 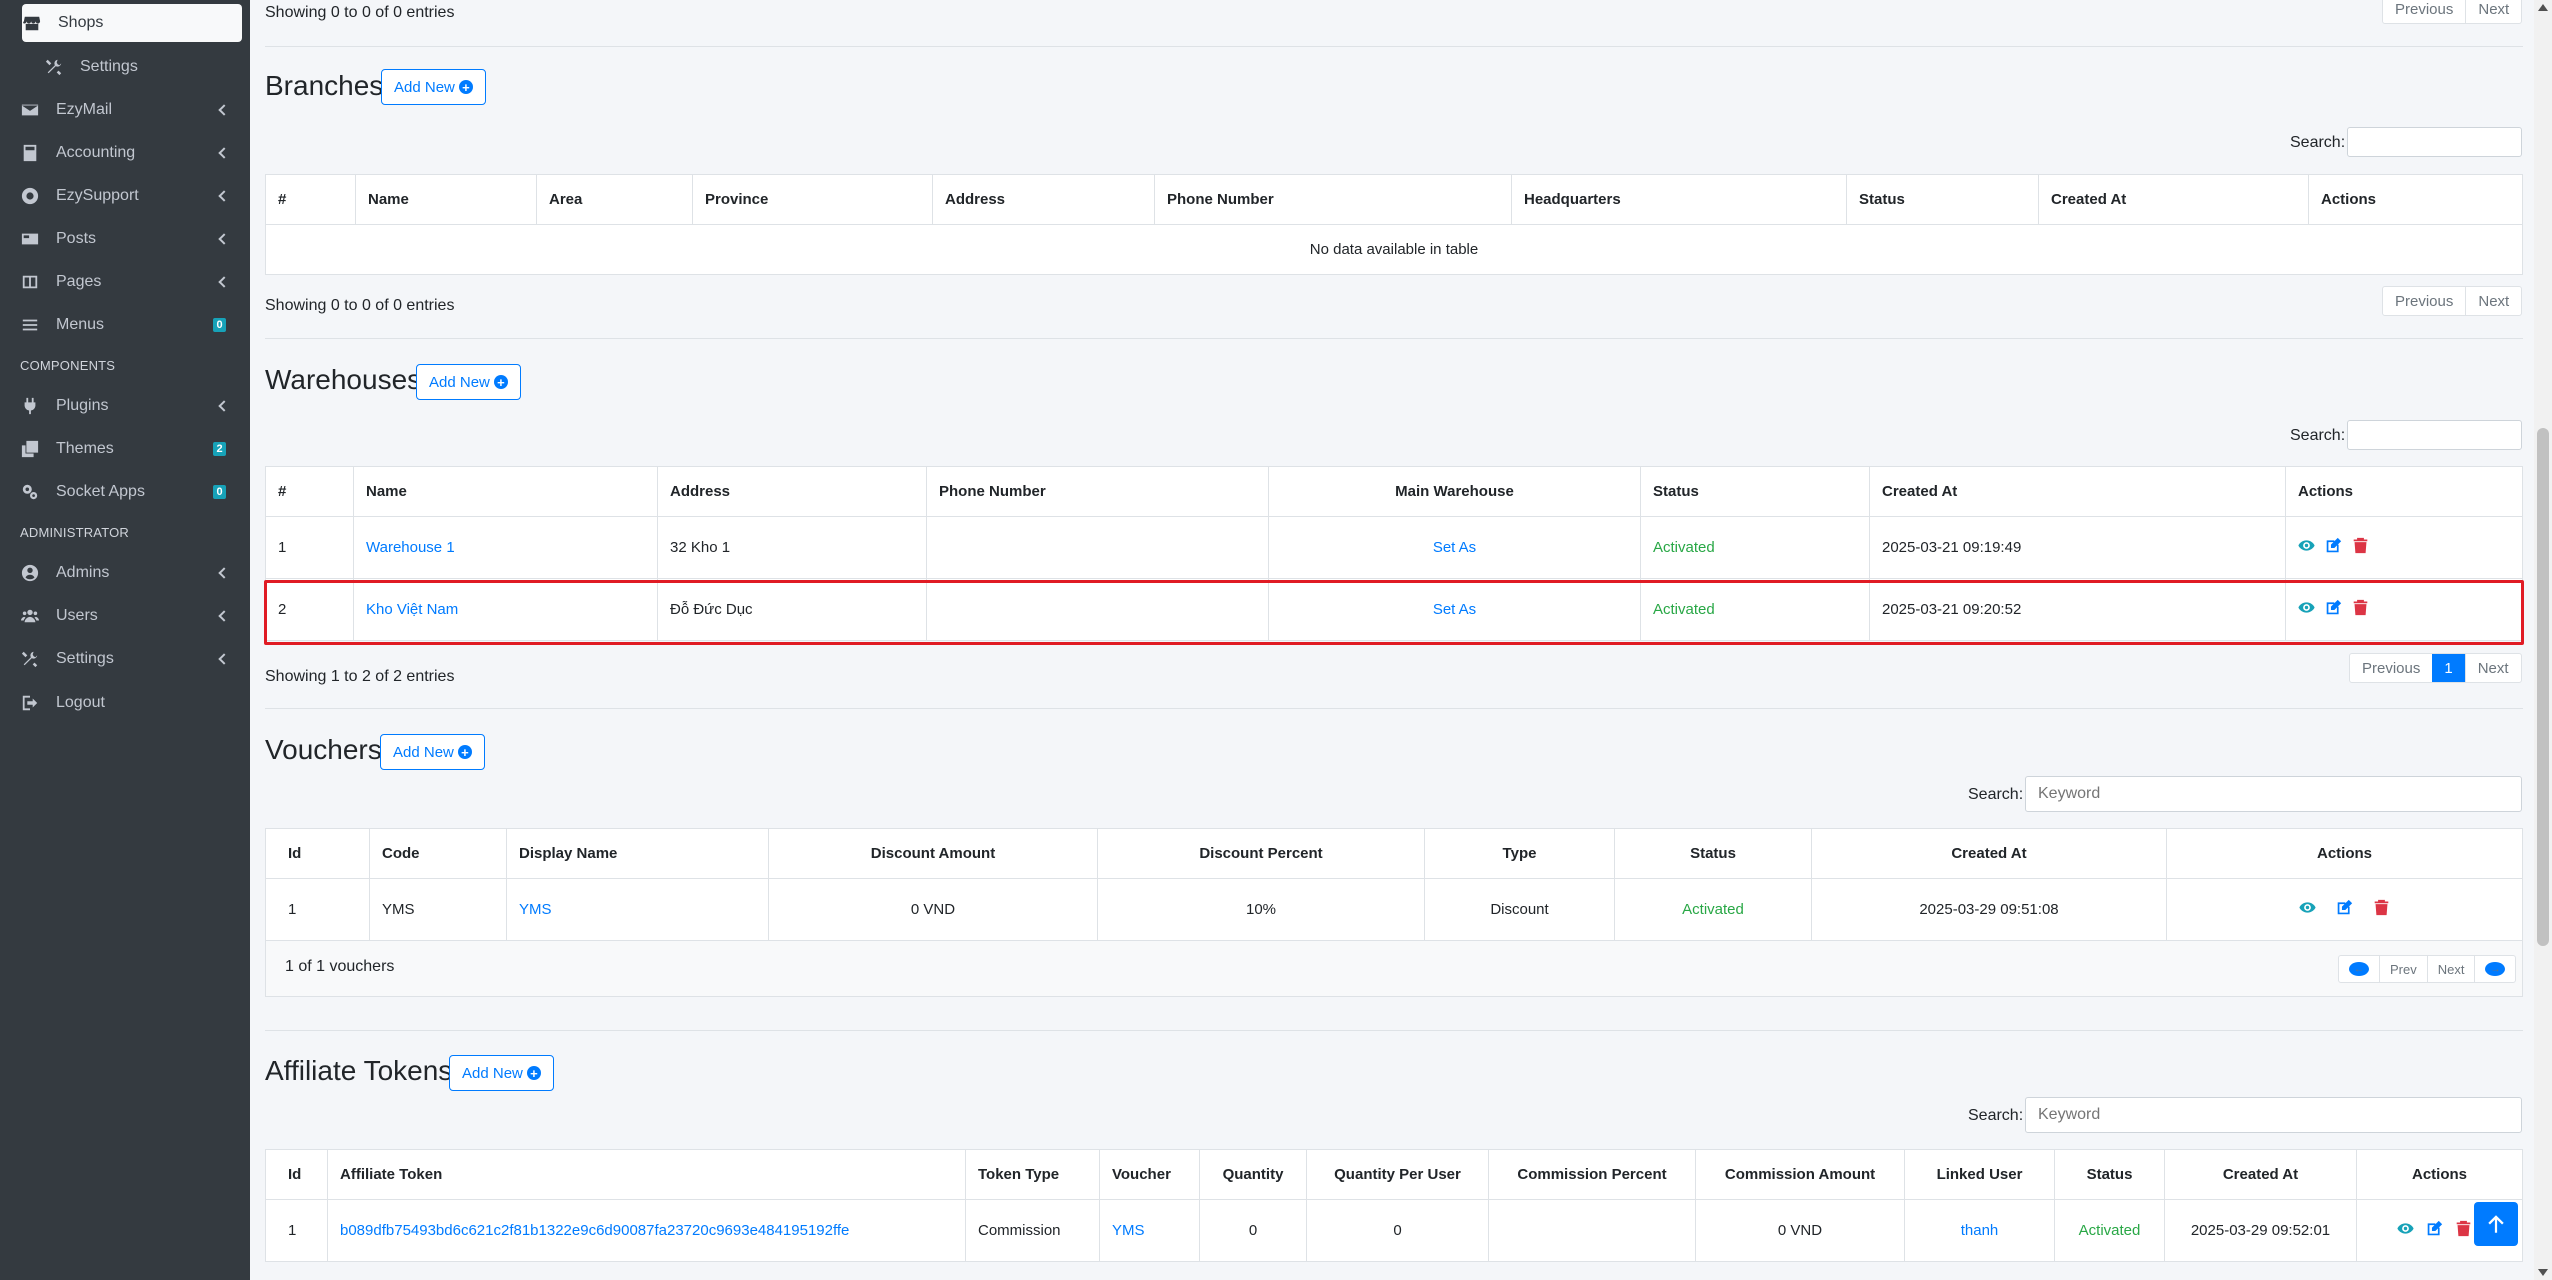 I want to click on sidebar-item-pages: Pages, so click(x=125, y=282).